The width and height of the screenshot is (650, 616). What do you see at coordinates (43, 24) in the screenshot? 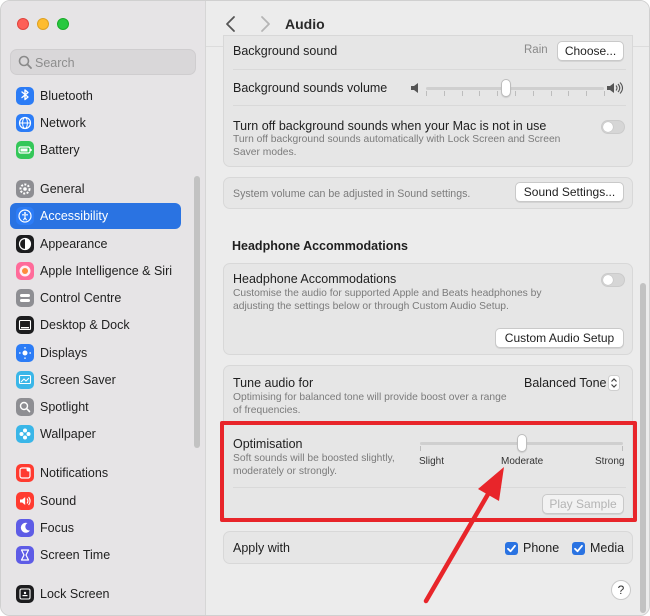
I see `minimize-window-button` at bounding box center [43, 24].